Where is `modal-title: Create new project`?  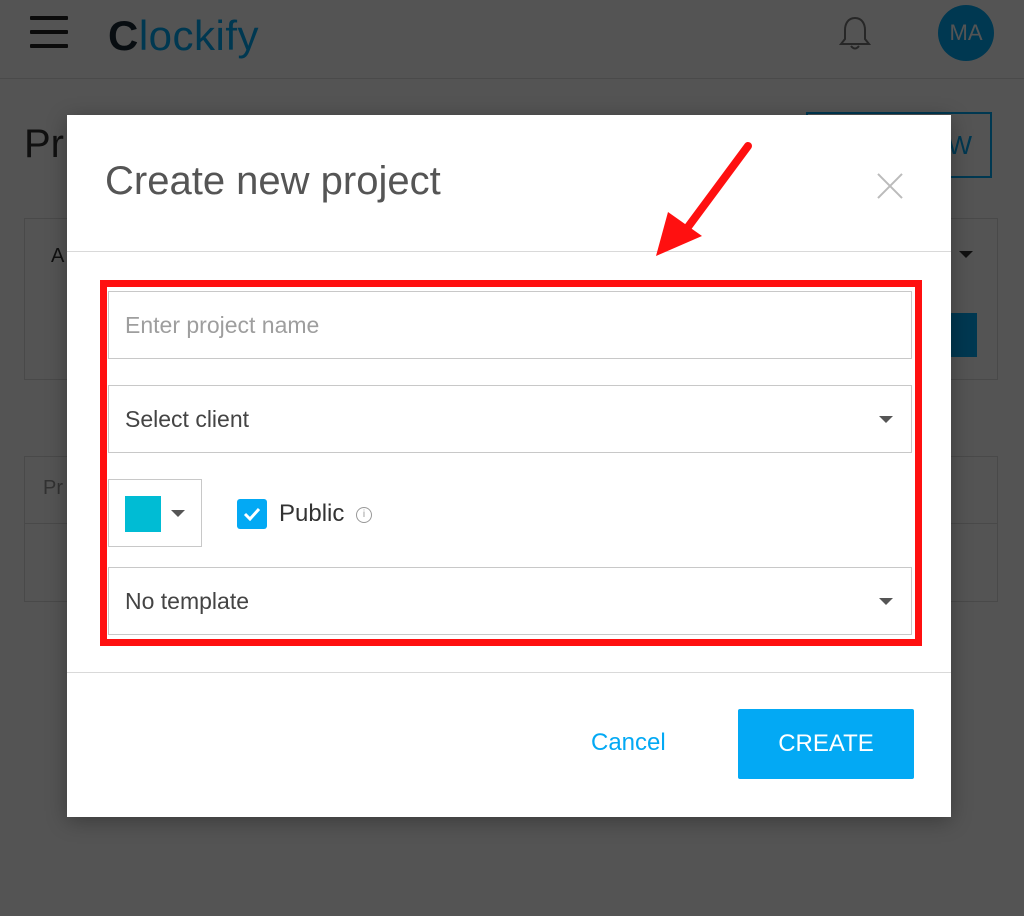
modal-title: Create new project is located at coordinates (273, 181).